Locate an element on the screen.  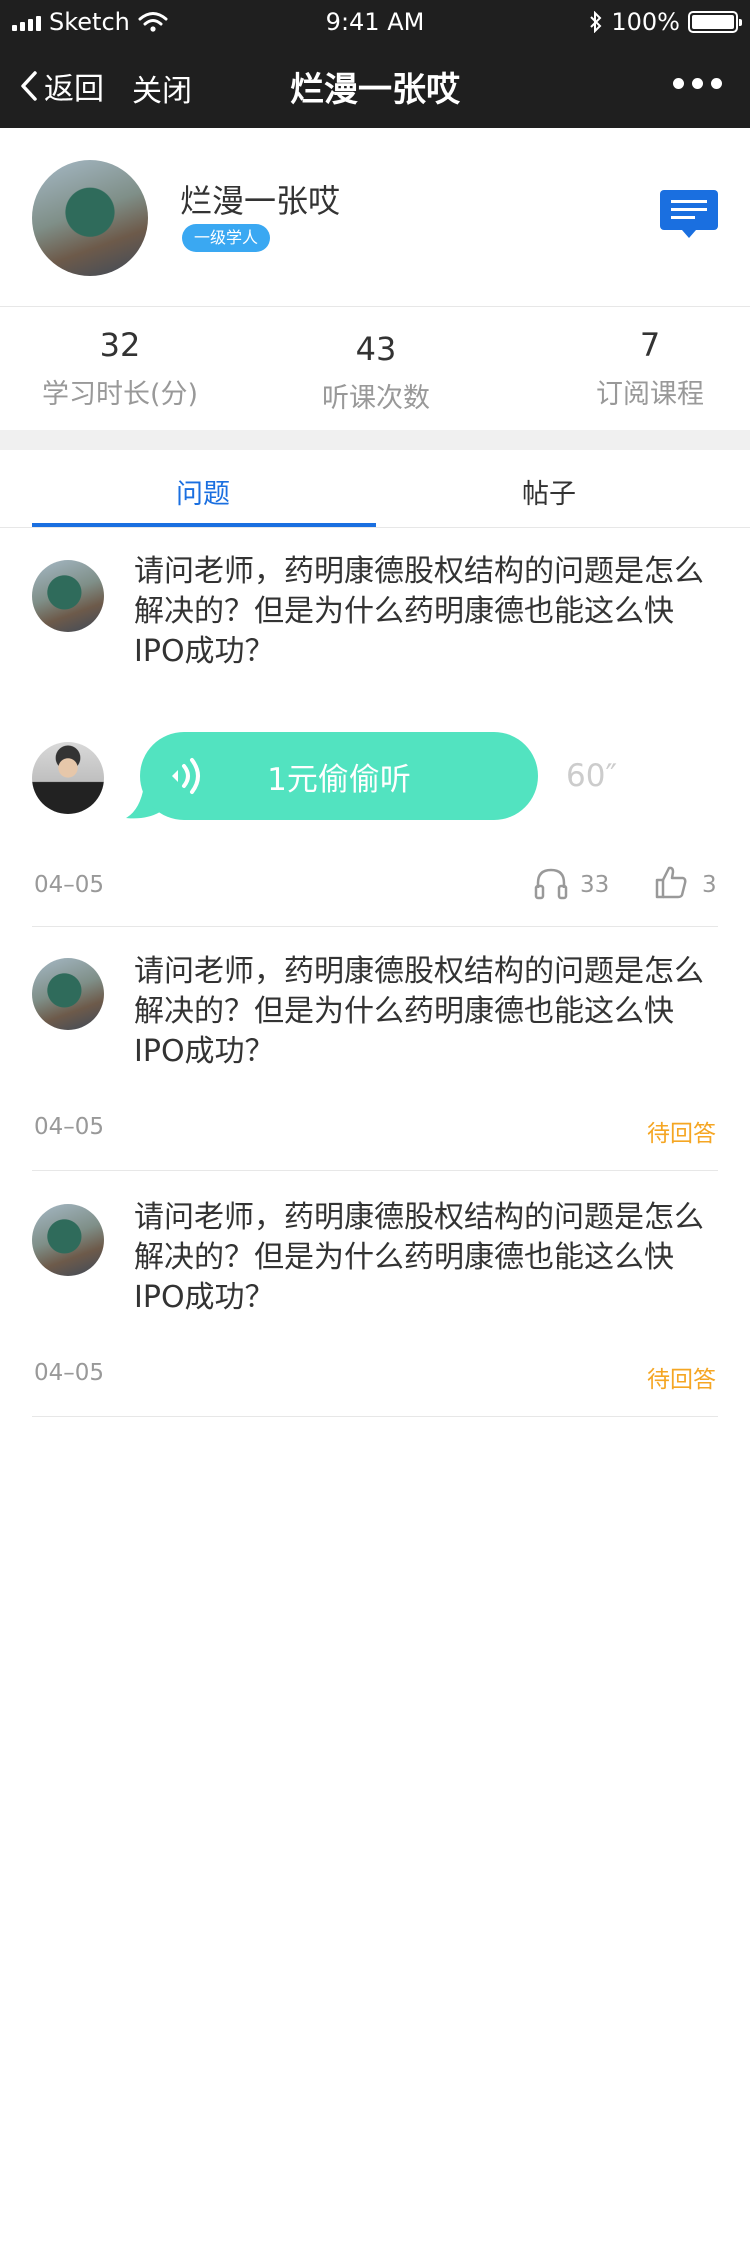
stat-study-time: 32 学习时长(分) is located at coordinates (120, 368).